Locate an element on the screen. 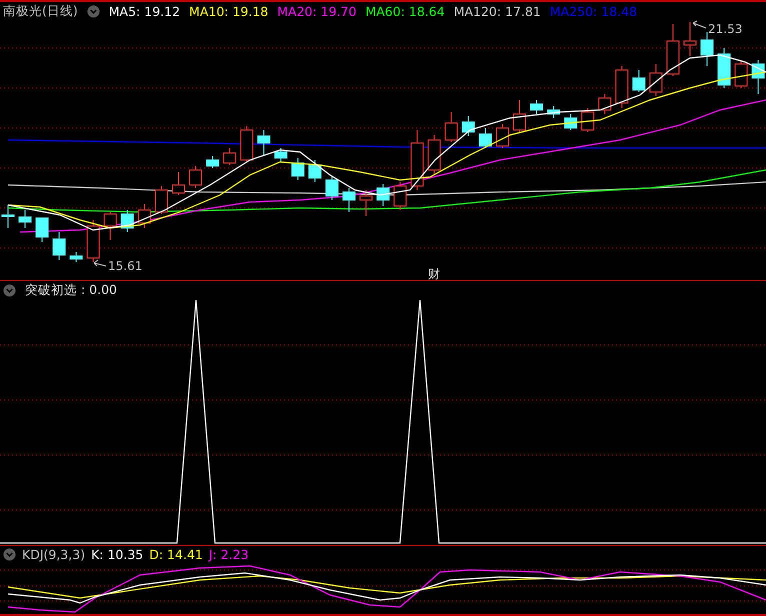 Image resolution: width=766 pixels, height=616 pixels. indicator-value: K: 10.35 is located at coordinates (117, 554).